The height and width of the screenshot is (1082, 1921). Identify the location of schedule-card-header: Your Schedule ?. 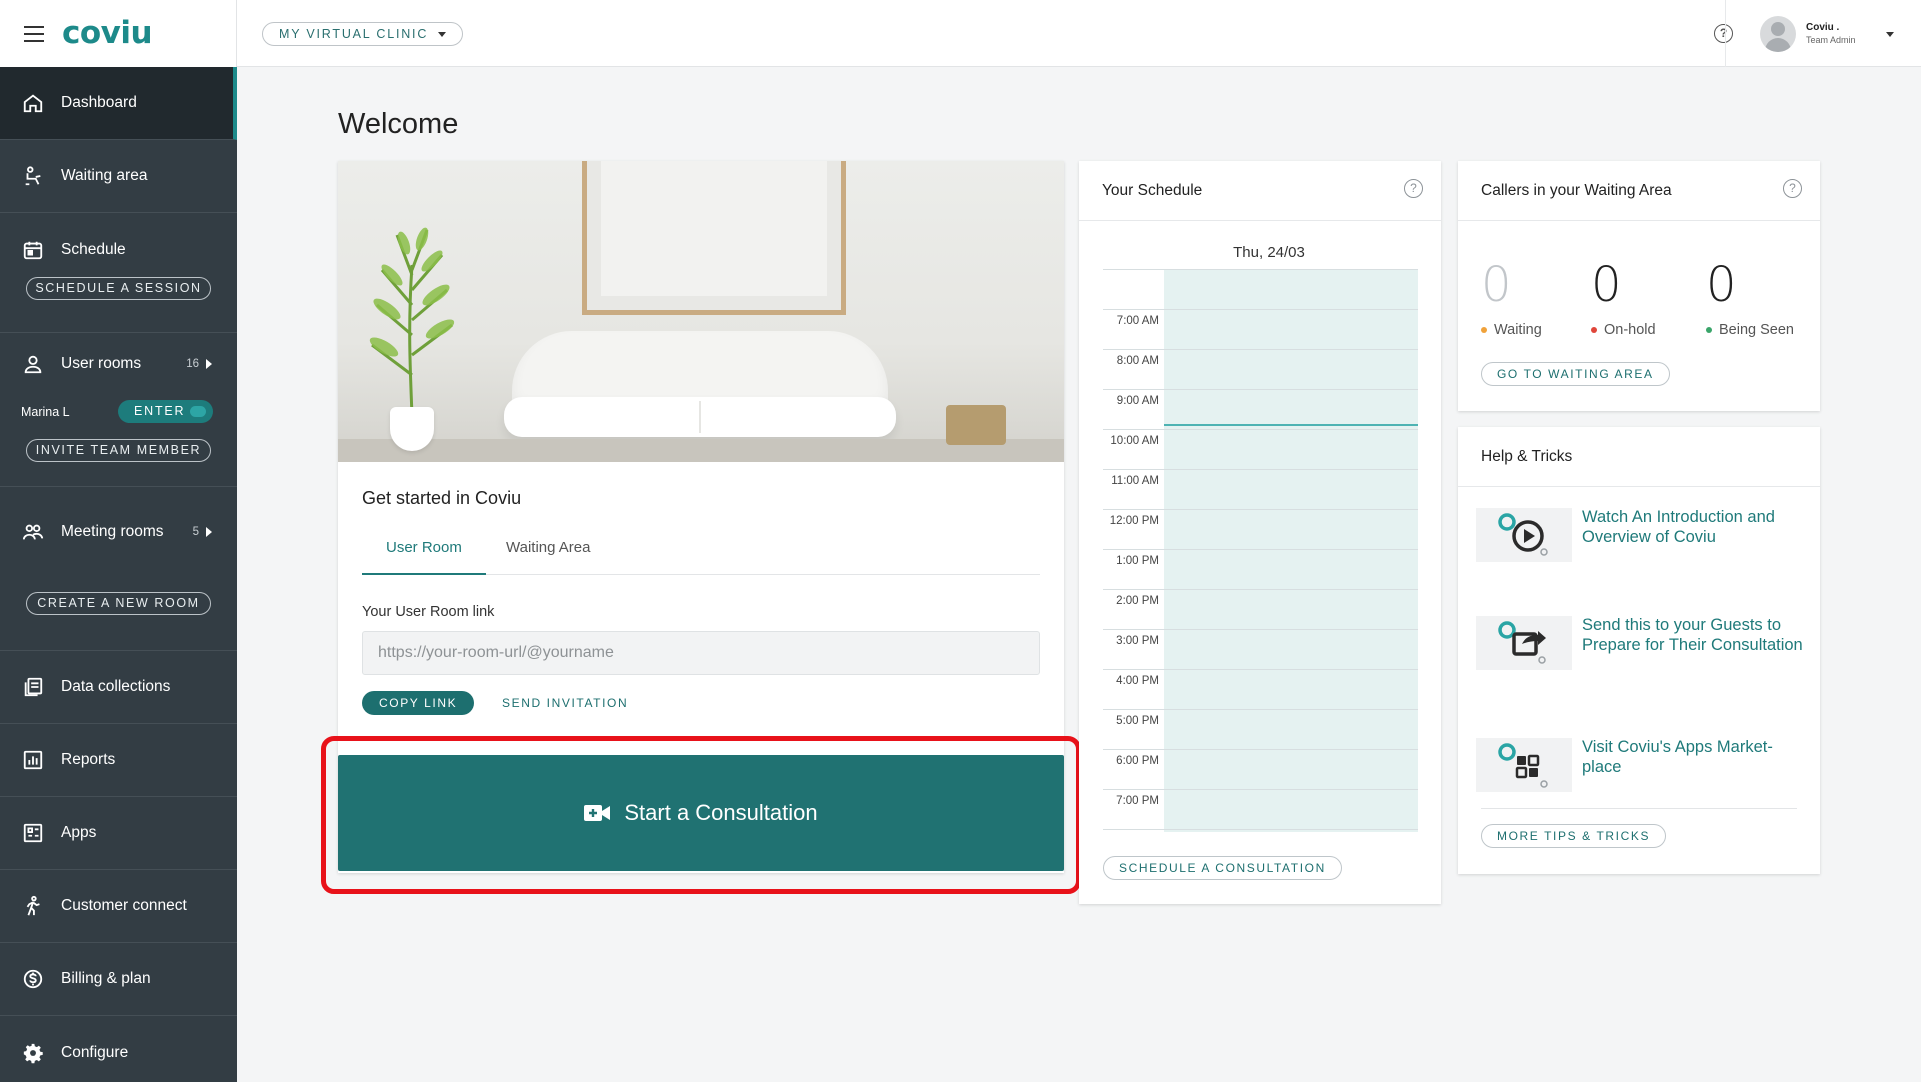
(1260, 191).